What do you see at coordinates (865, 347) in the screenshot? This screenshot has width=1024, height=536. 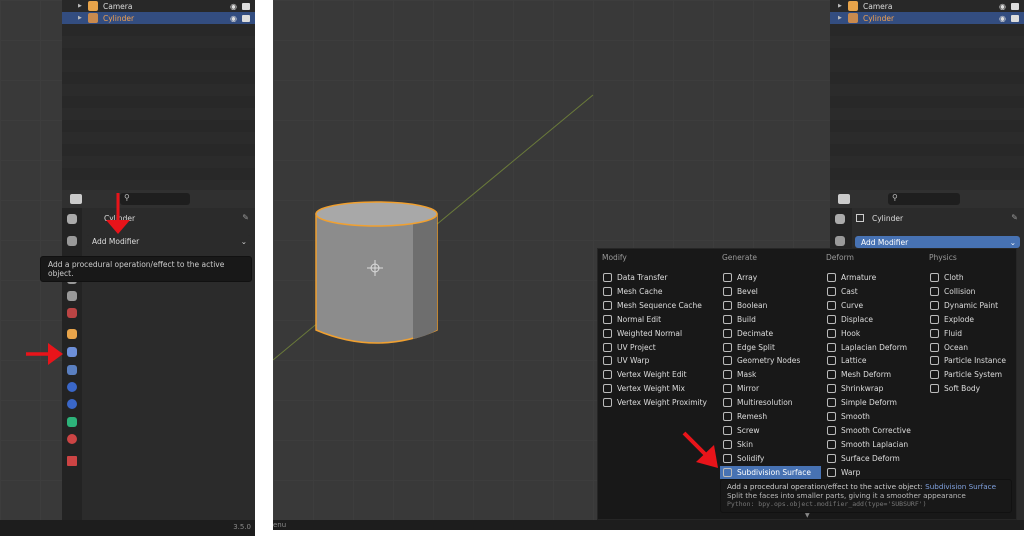 I see `menu-item-laplacian-deform: Laplacian Deform` at bounding box center [865, 347].